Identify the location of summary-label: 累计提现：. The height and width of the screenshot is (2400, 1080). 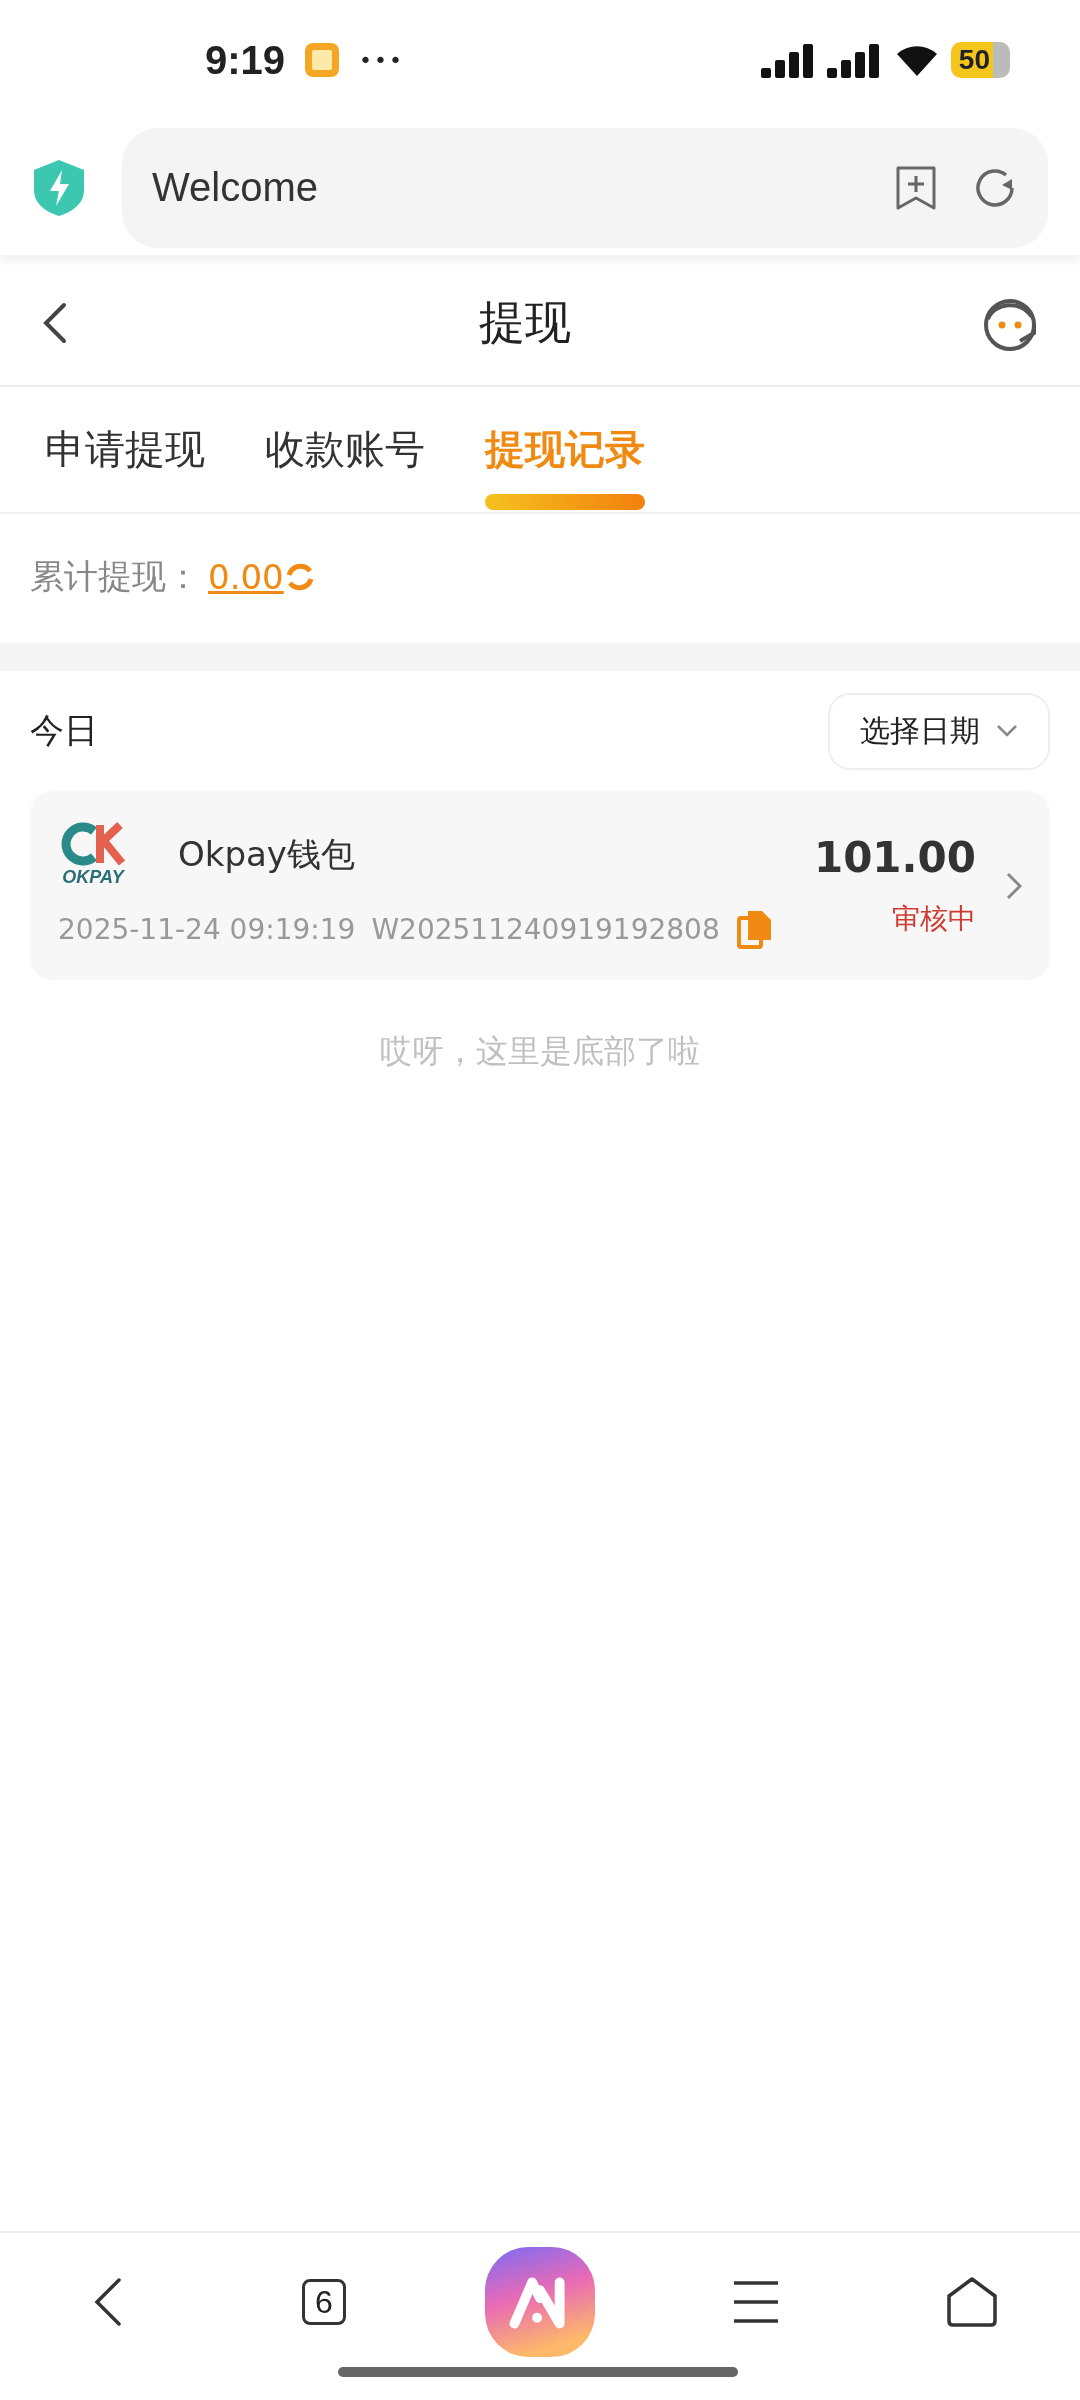
(115, 576).